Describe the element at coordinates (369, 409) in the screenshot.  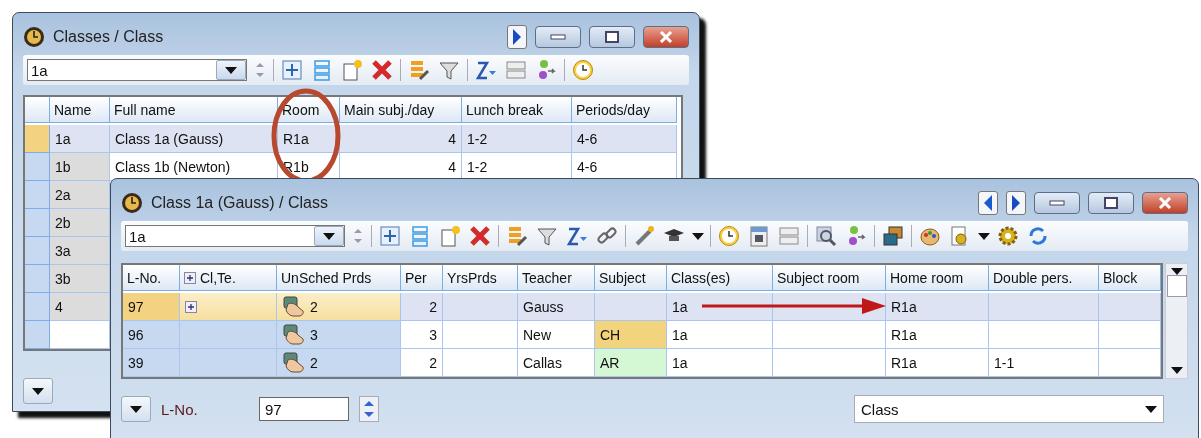
I see `spinner` at that location.